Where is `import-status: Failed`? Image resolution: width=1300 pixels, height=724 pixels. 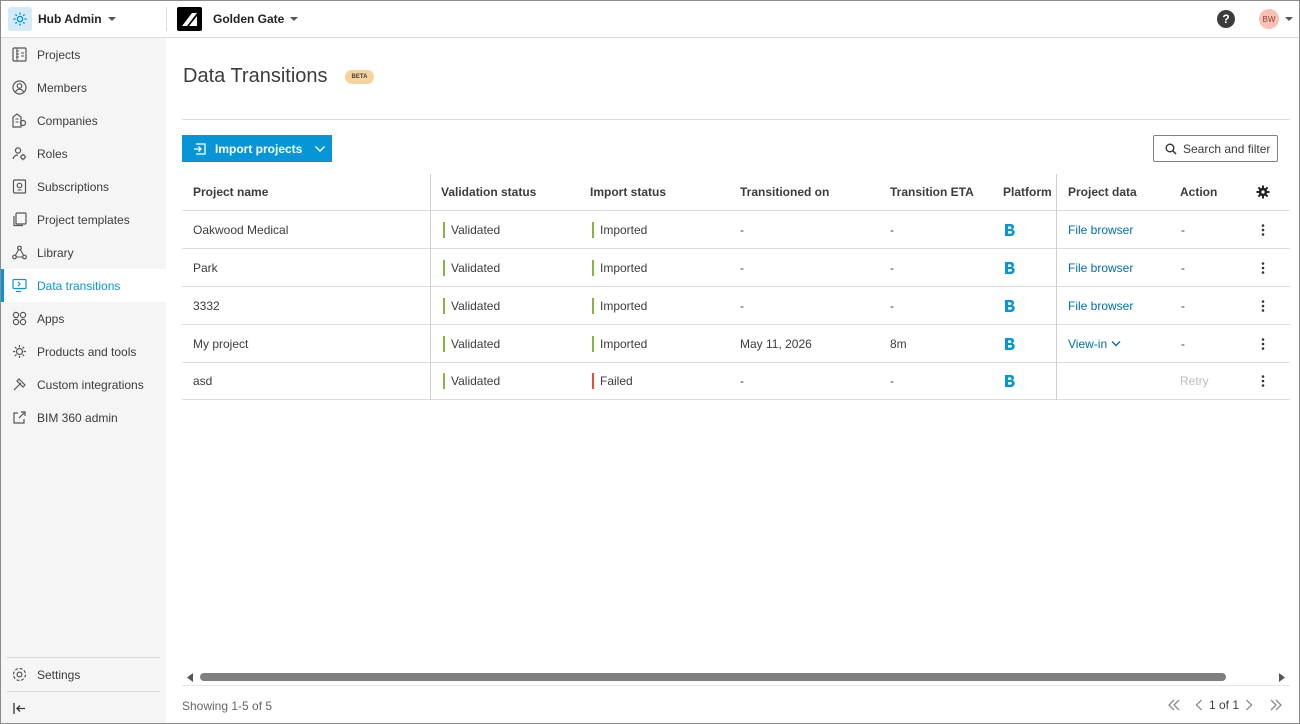
import-status: Failed is located at coordinates (612, 381).